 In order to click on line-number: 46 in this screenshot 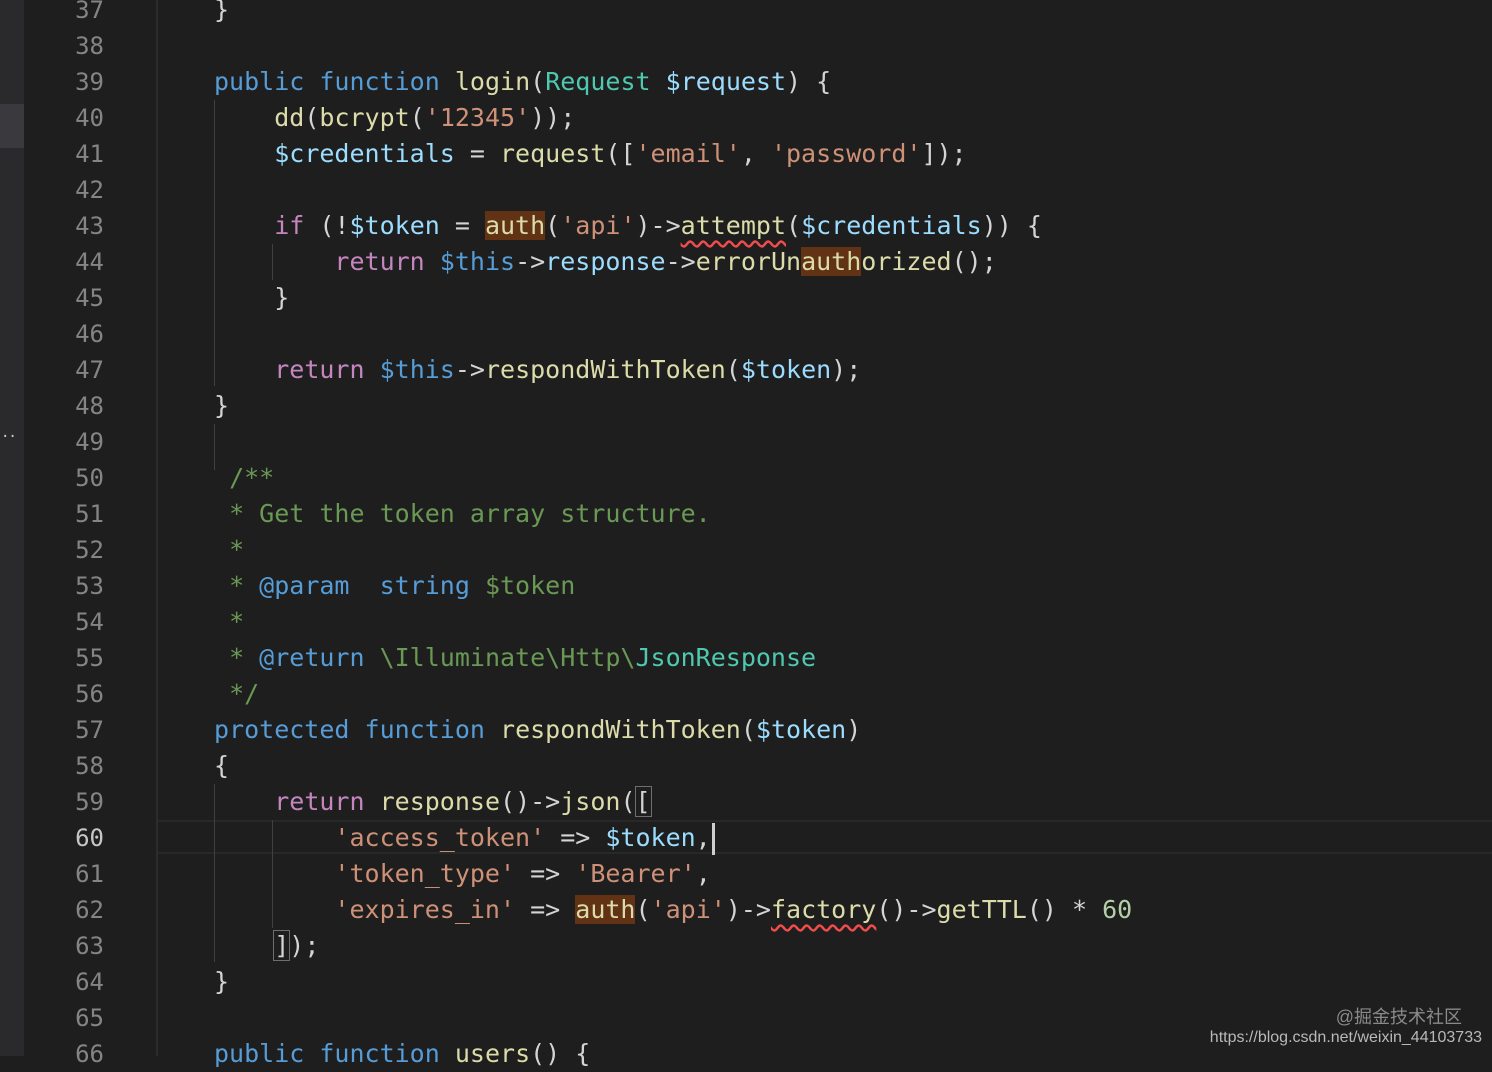, I will do `click(89, 334)`.